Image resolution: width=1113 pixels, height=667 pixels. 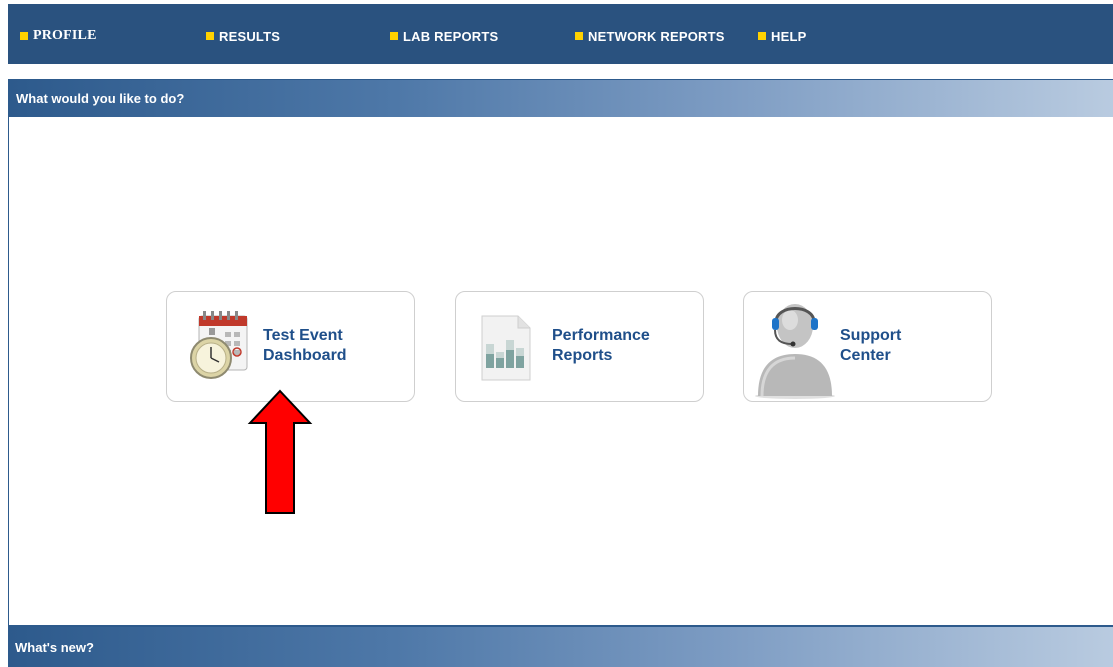 I want to click on nav-help: HELP, so click(x=782, y=36).